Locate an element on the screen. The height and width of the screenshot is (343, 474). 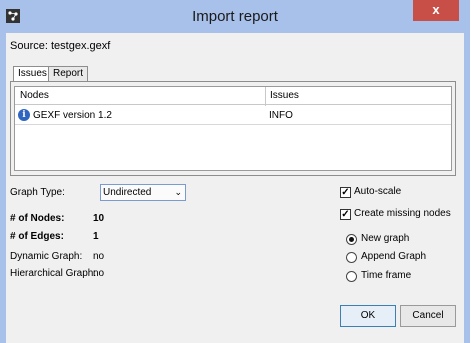
new-graph-radio is located at coordinates (351, 239).